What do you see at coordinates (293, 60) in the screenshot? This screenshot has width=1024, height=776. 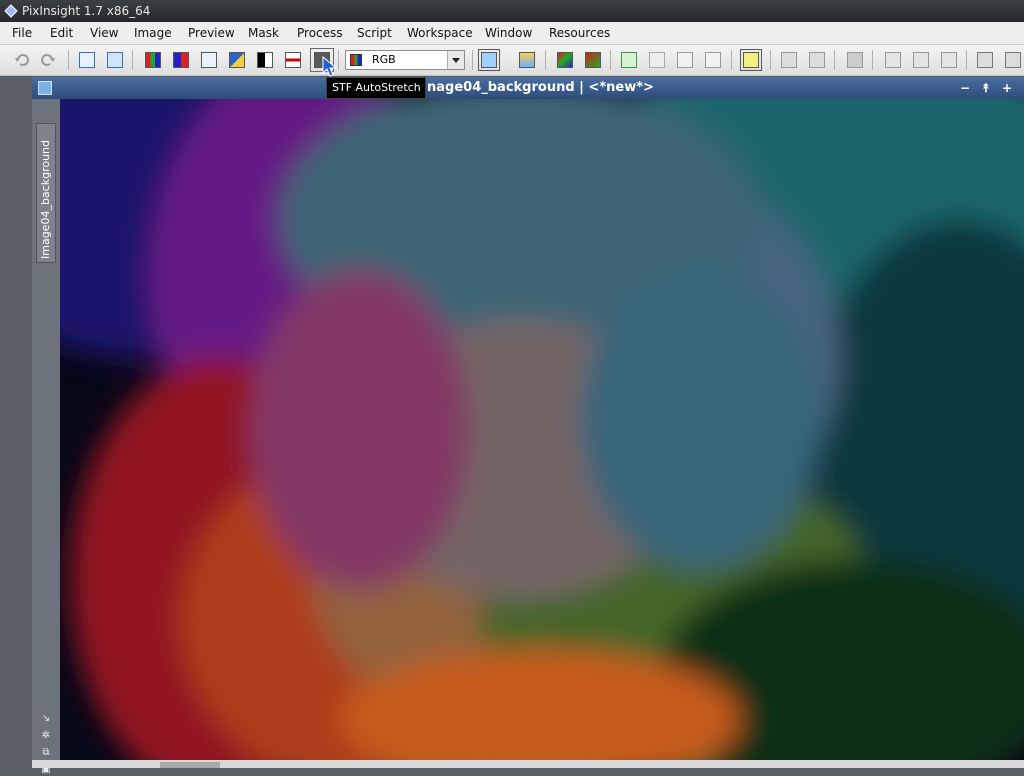 I see `mask-visible-icon` at bounding box center [293, 60].